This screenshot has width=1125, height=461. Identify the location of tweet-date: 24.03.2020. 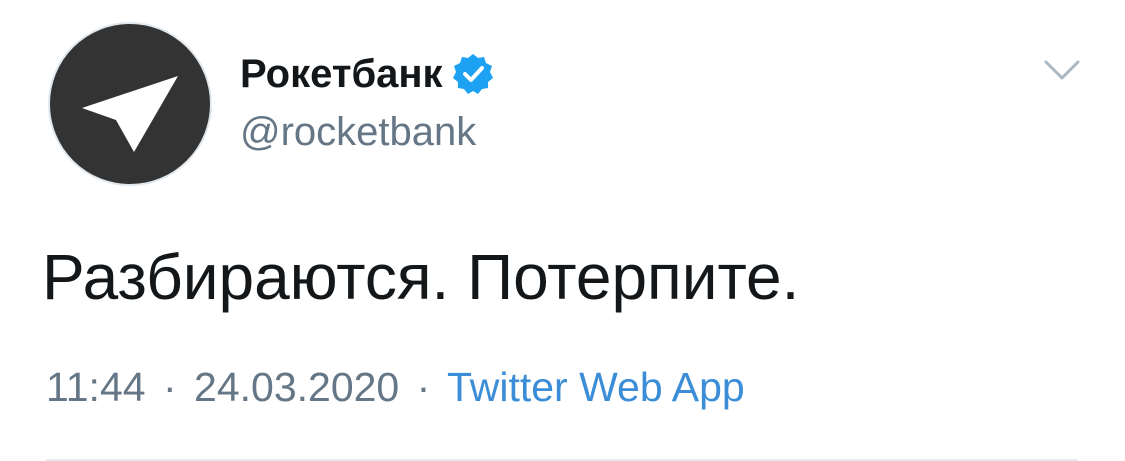
(296, 387).